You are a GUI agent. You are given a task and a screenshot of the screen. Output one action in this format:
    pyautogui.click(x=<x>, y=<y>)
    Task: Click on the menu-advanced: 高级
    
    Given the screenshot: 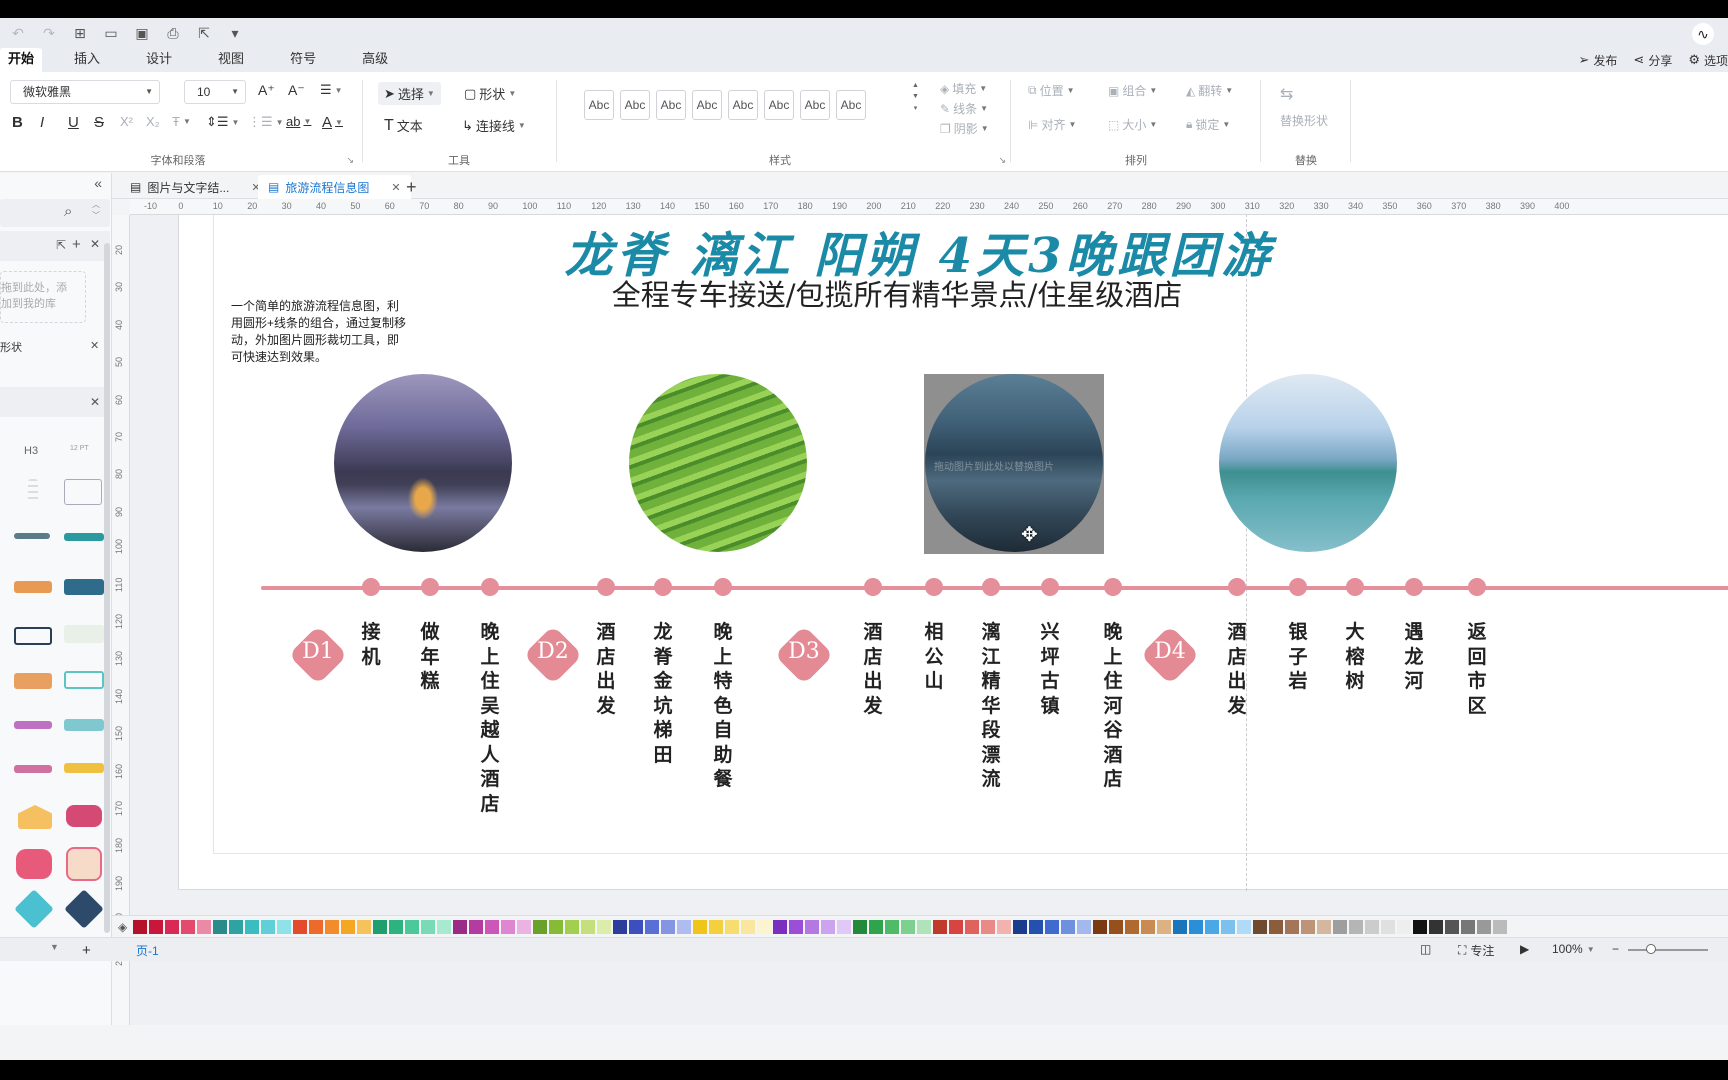 What is the action you would take?
    pyautogui.click(x=375, y=60)
    